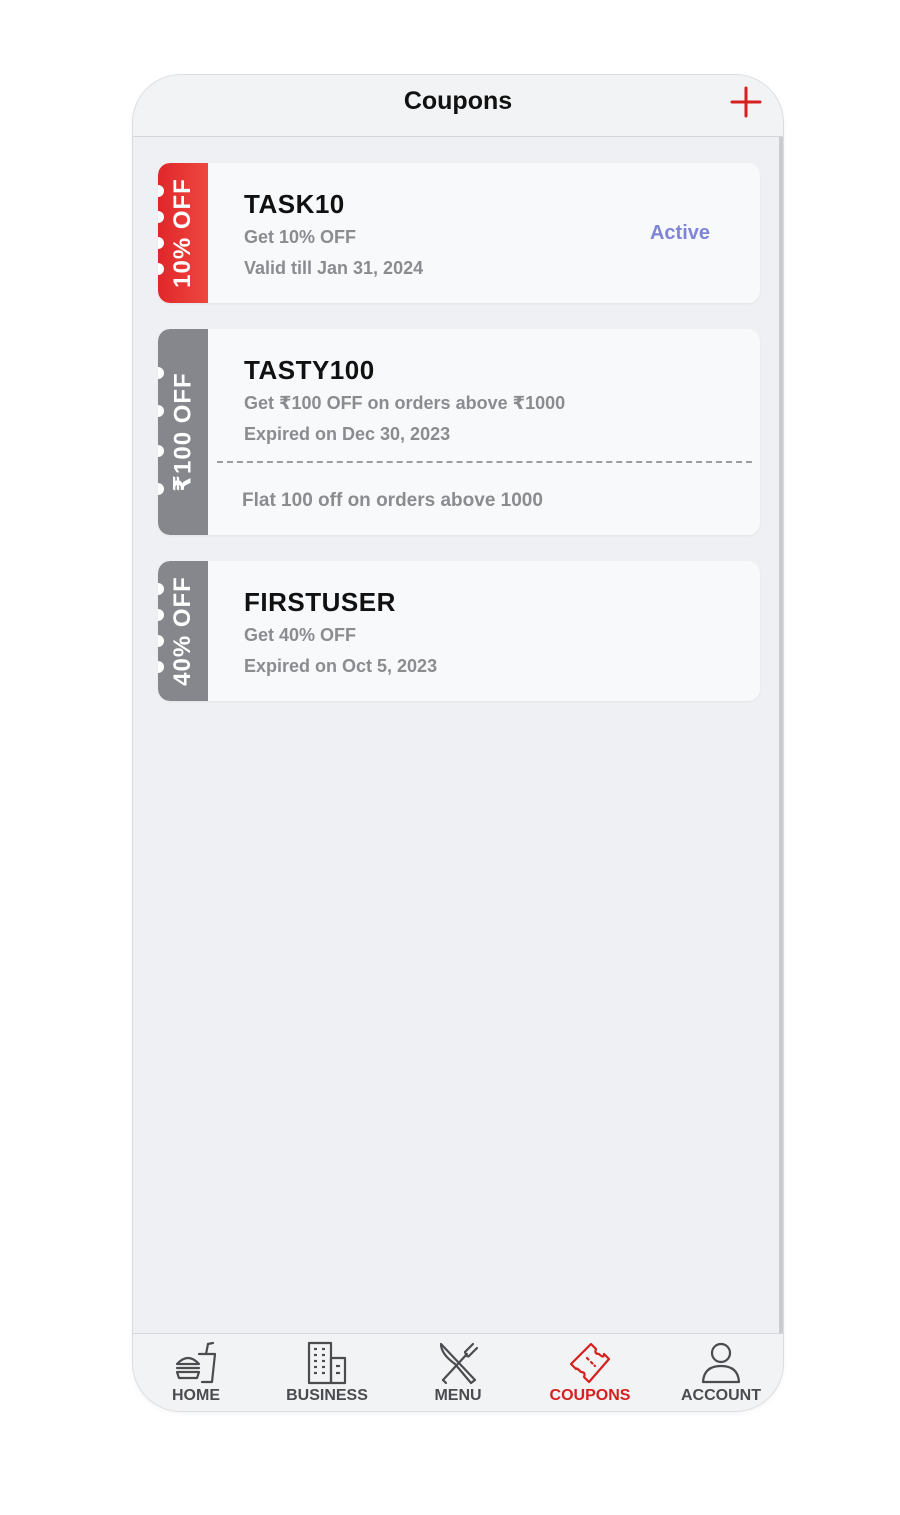  I want to click on coupon-description: Get 10% OFF, so click(300, 237).